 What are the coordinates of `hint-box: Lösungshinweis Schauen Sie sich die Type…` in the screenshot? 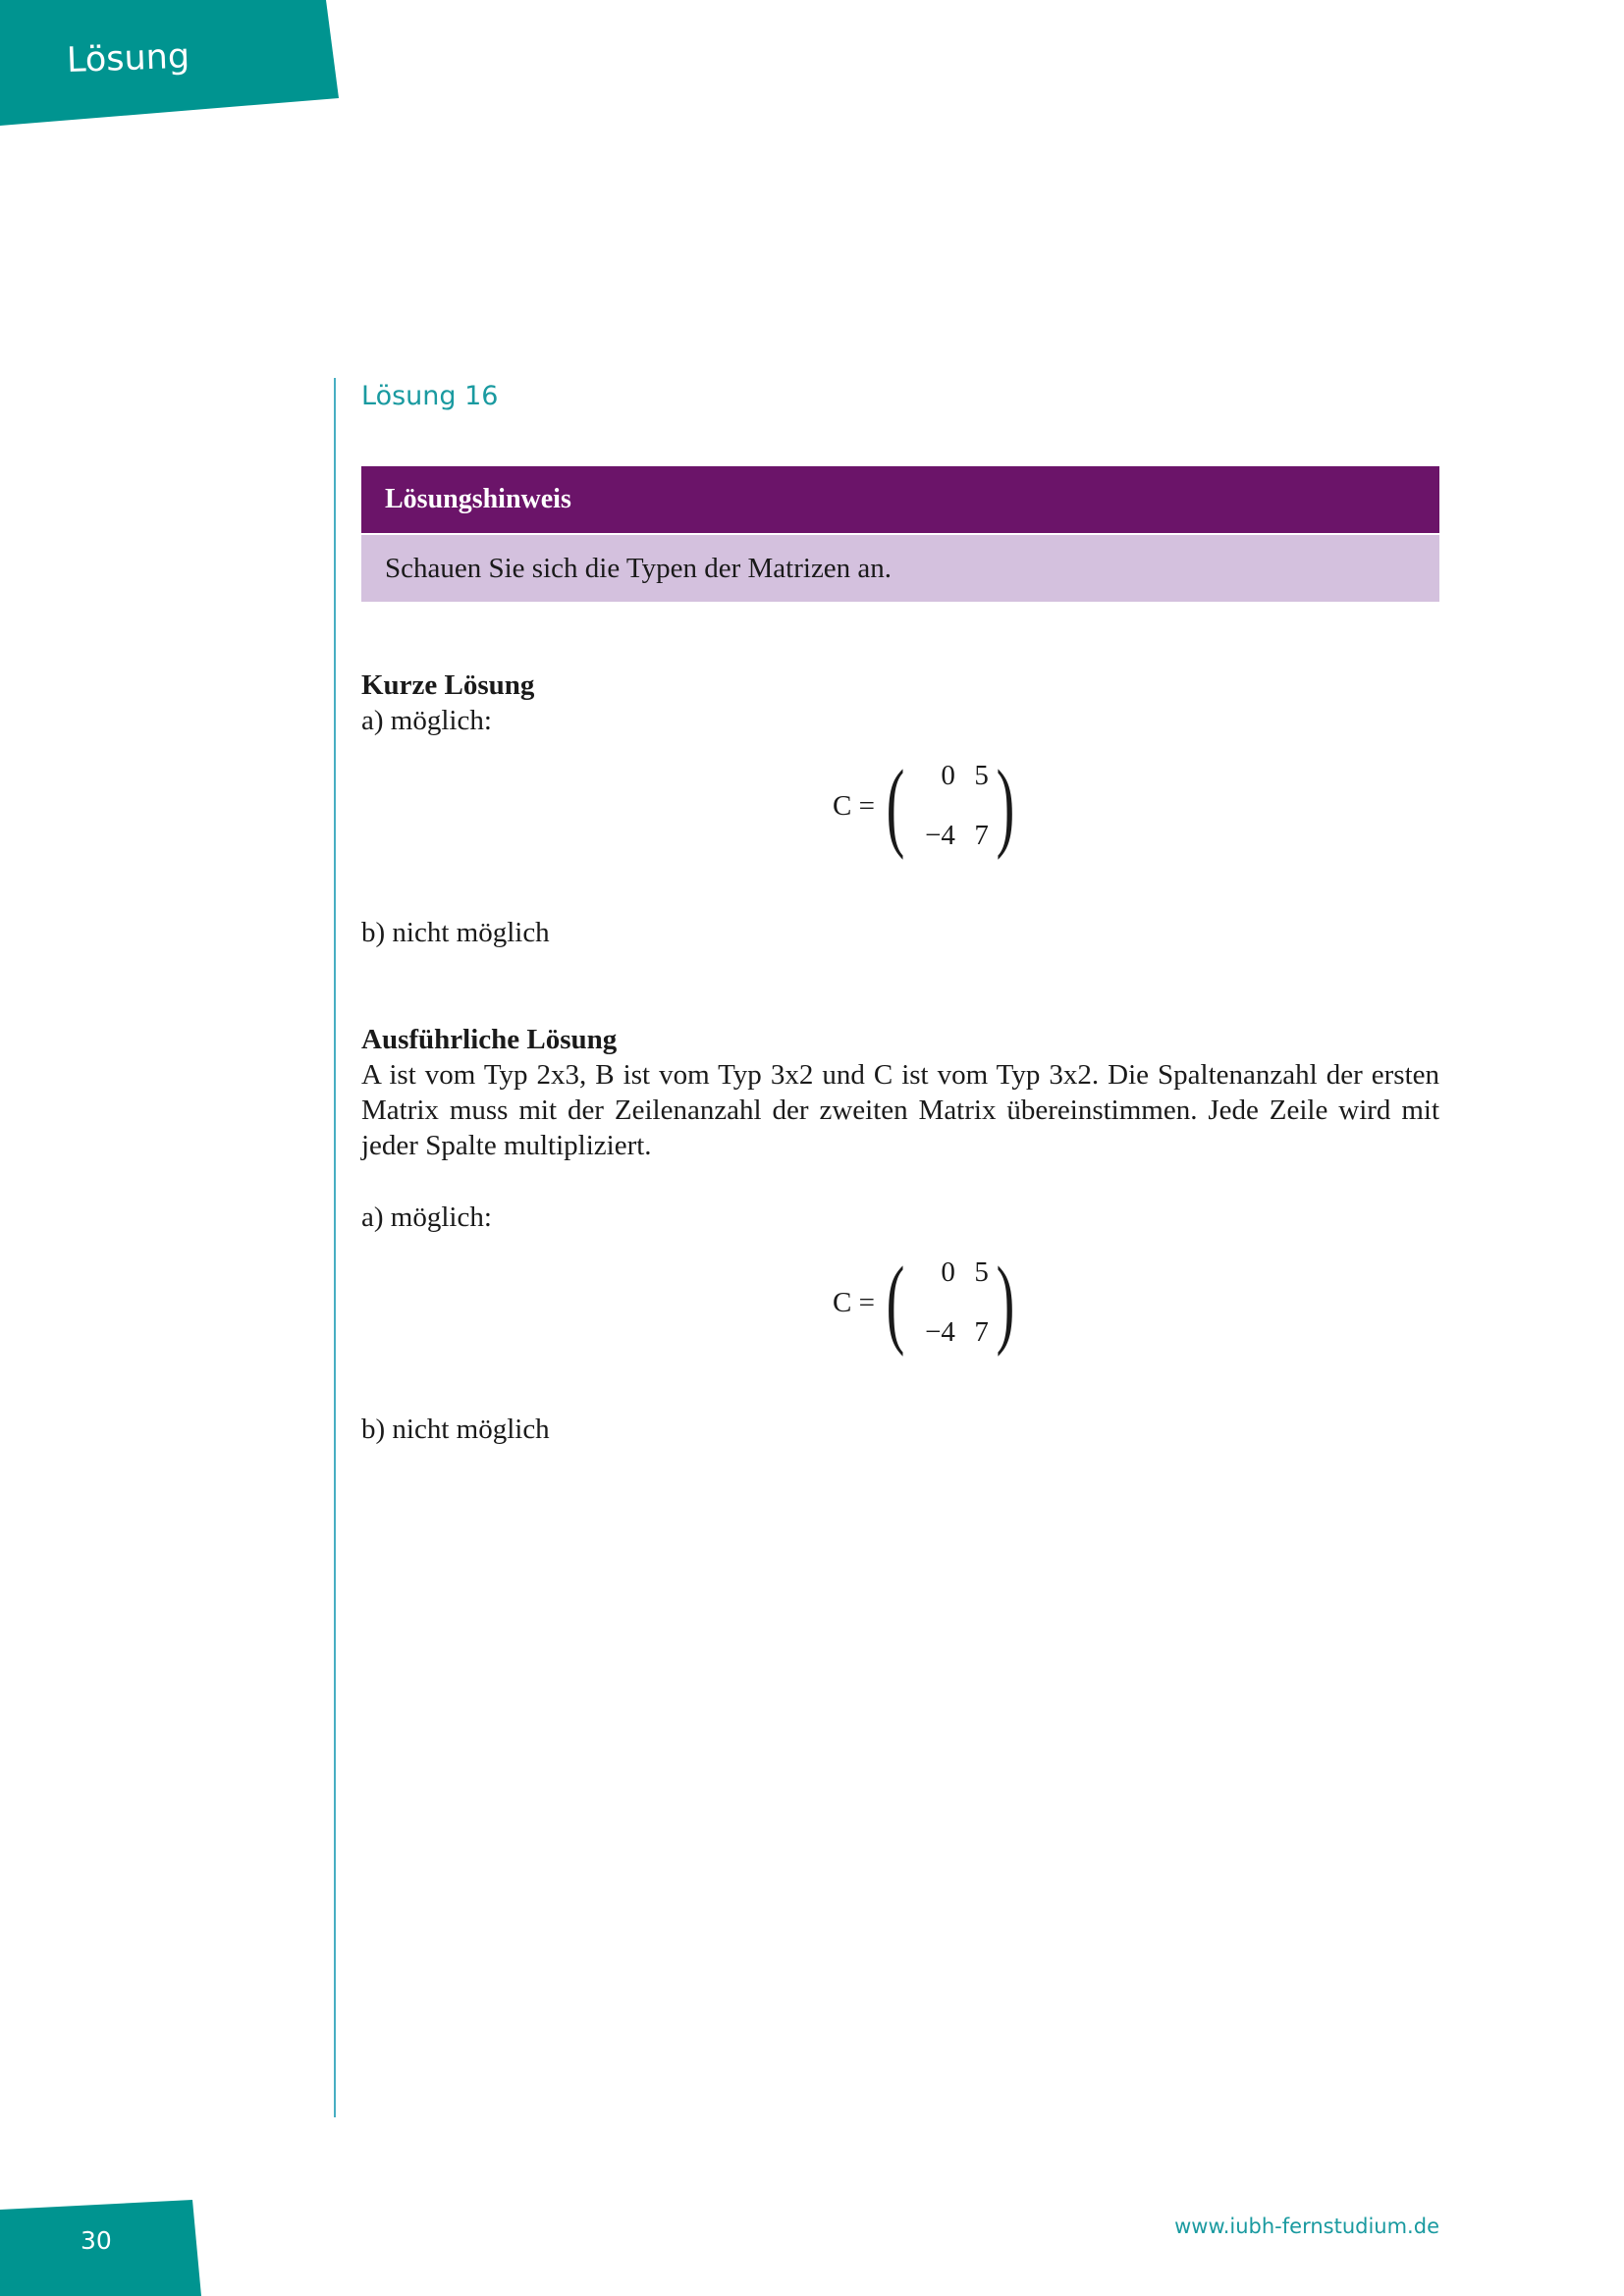 It's located at (900, 534).